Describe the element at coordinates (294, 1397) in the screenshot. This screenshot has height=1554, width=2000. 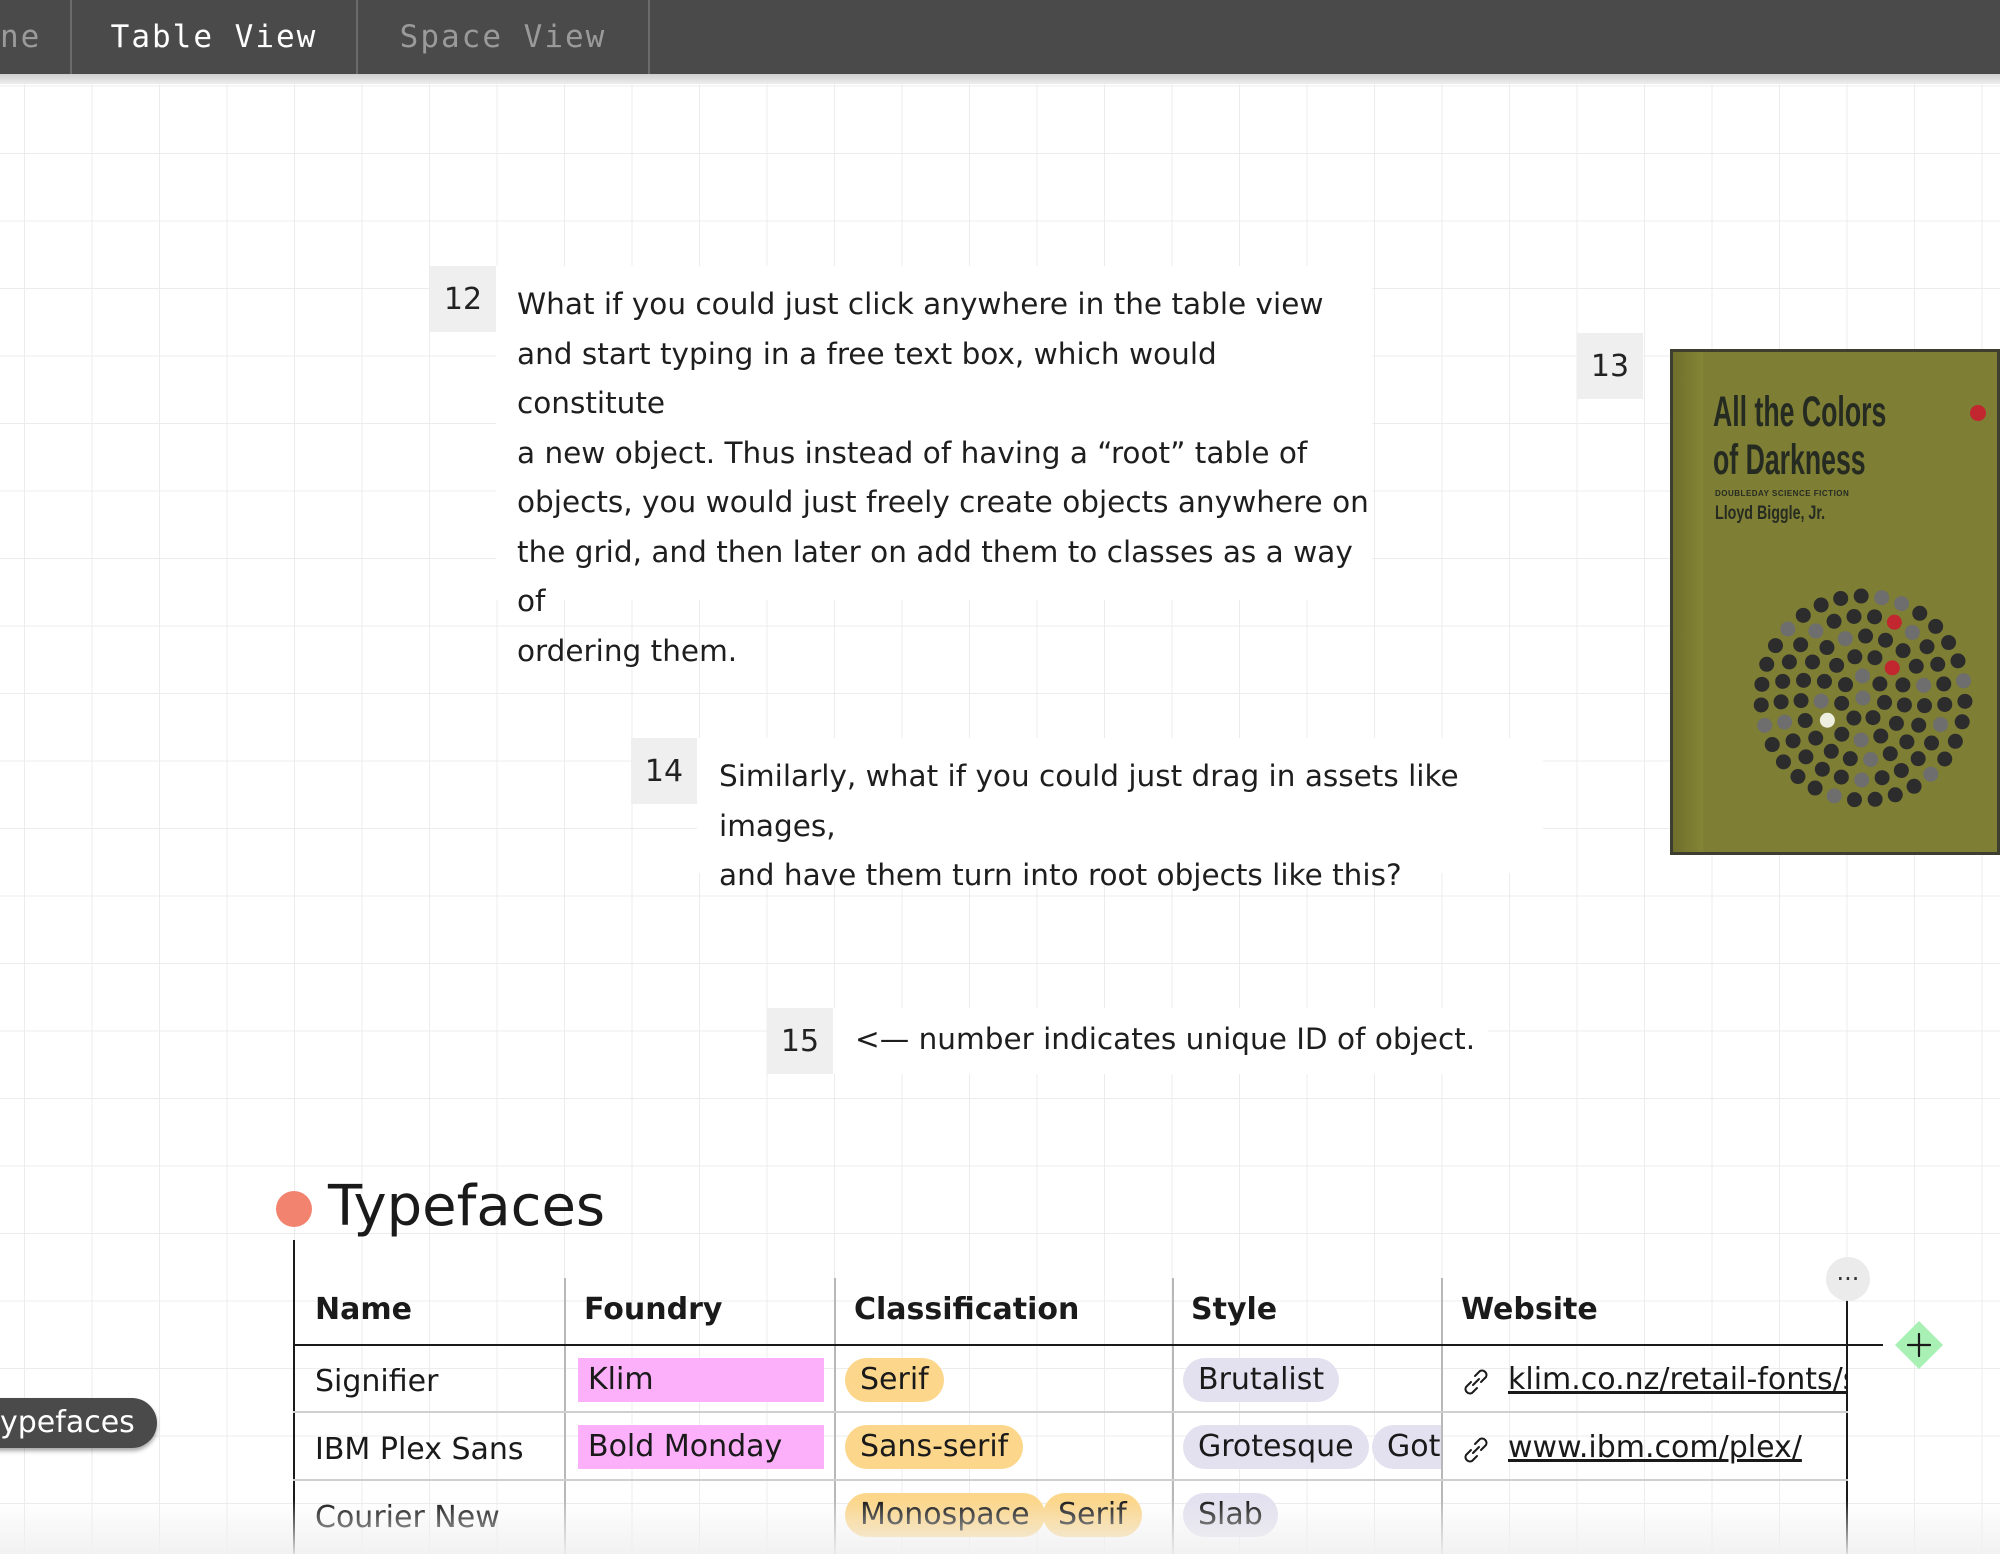
I see `table-left-border` at that location.